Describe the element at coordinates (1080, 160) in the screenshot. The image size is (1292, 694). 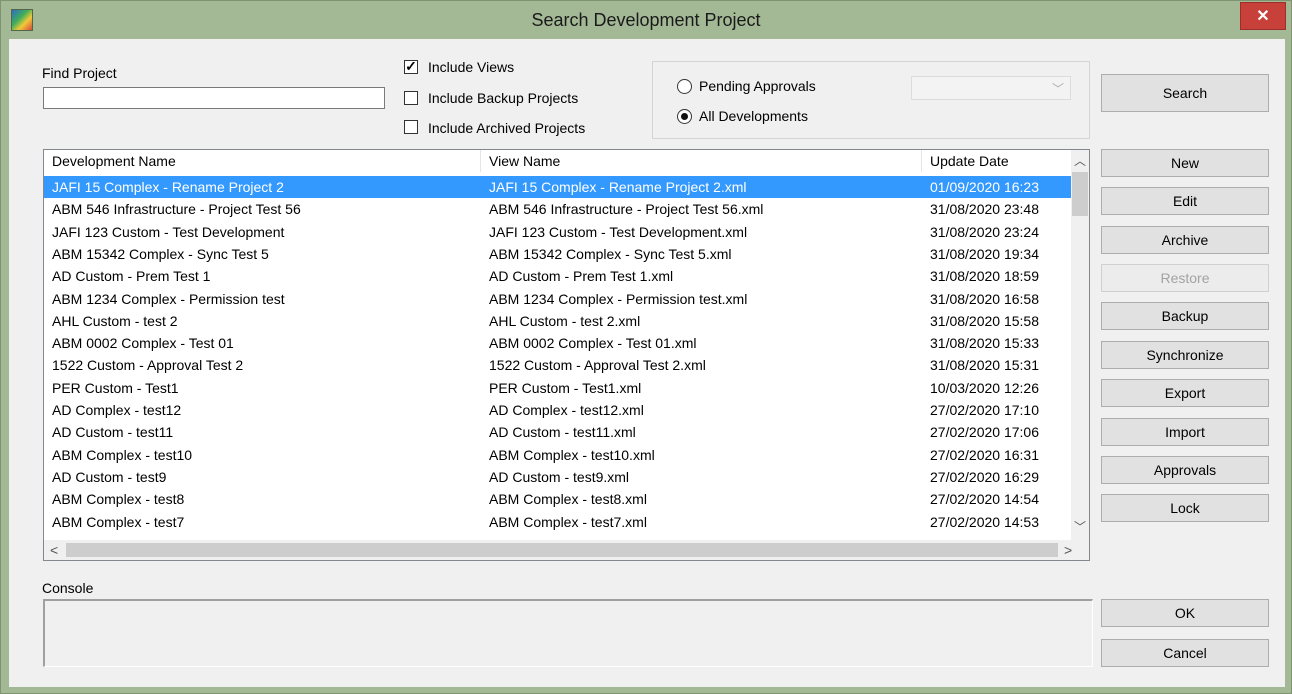
I see `scroll-up-icon: ︿` at that location.